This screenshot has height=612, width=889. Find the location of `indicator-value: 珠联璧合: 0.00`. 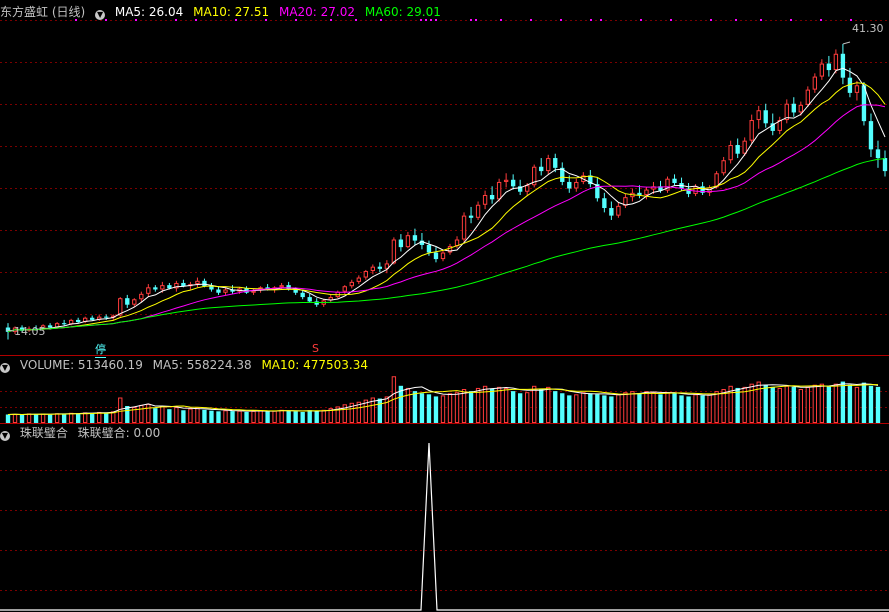

indicator-value: 珠联璧合: 0.00 is located at coordinates (119, 433).